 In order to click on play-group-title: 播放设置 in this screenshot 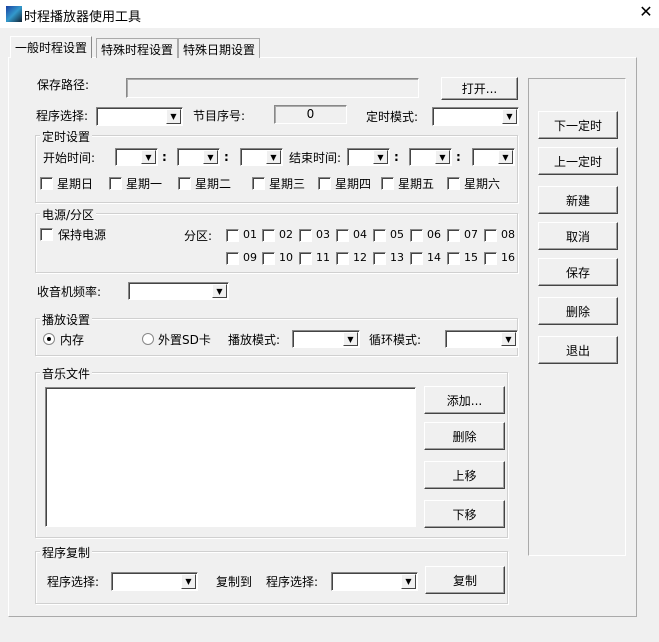, I will do `click(66, 319)`.